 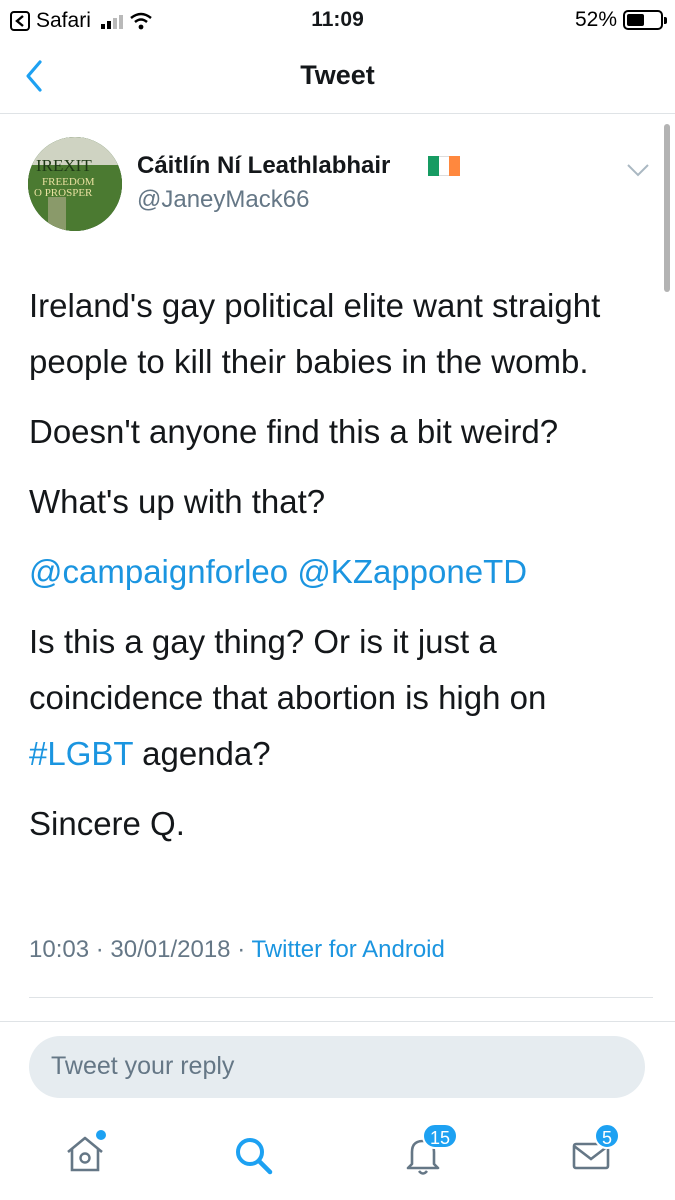 I want to click on mention-link: @campaignforleo, so click(x=158, y=571).